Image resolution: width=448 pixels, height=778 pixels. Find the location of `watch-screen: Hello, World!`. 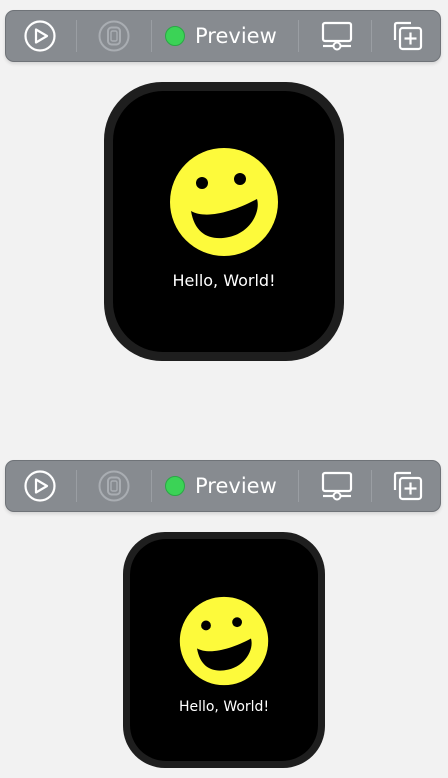

watch-screen: Hello, World! is located at coordinates (224, 650).